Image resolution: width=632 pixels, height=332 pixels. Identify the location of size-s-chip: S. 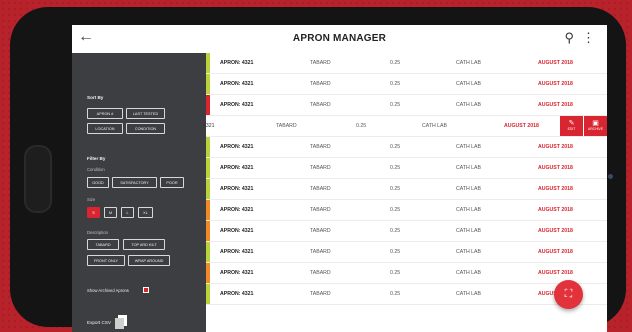
(93, 212).